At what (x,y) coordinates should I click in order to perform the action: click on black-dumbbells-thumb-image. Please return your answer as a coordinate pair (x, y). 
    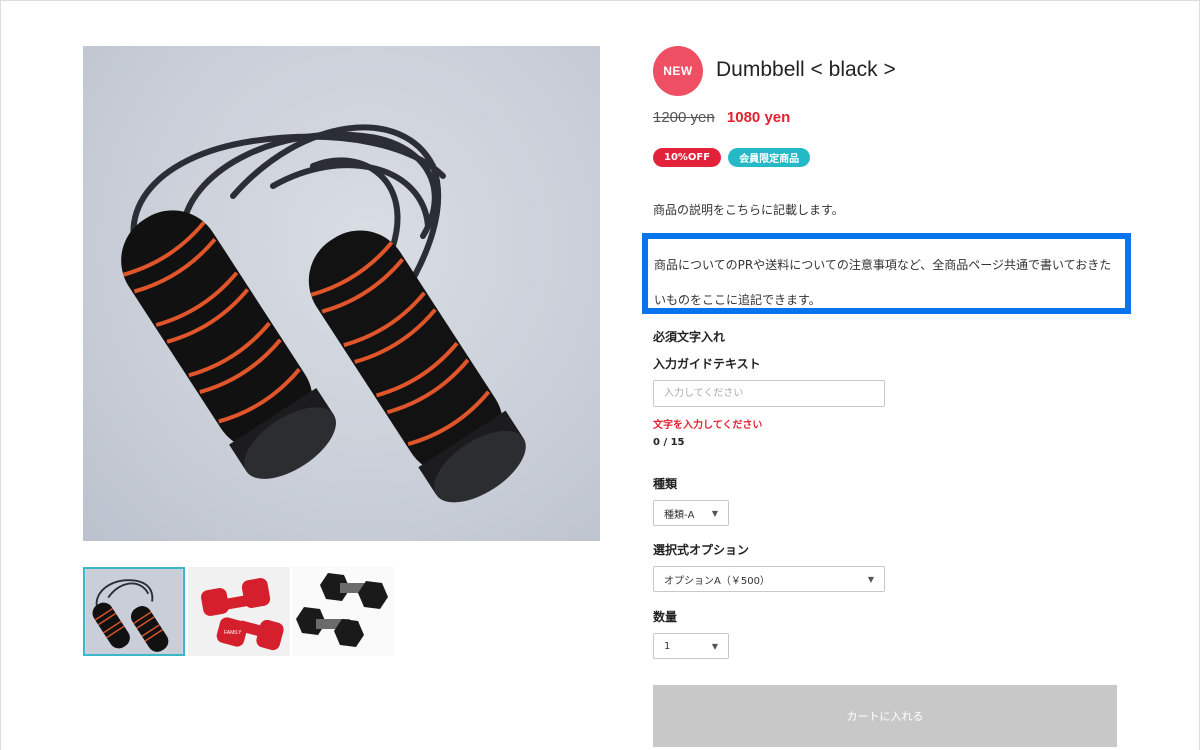
    Looking at the image, I should click on (343, 611).